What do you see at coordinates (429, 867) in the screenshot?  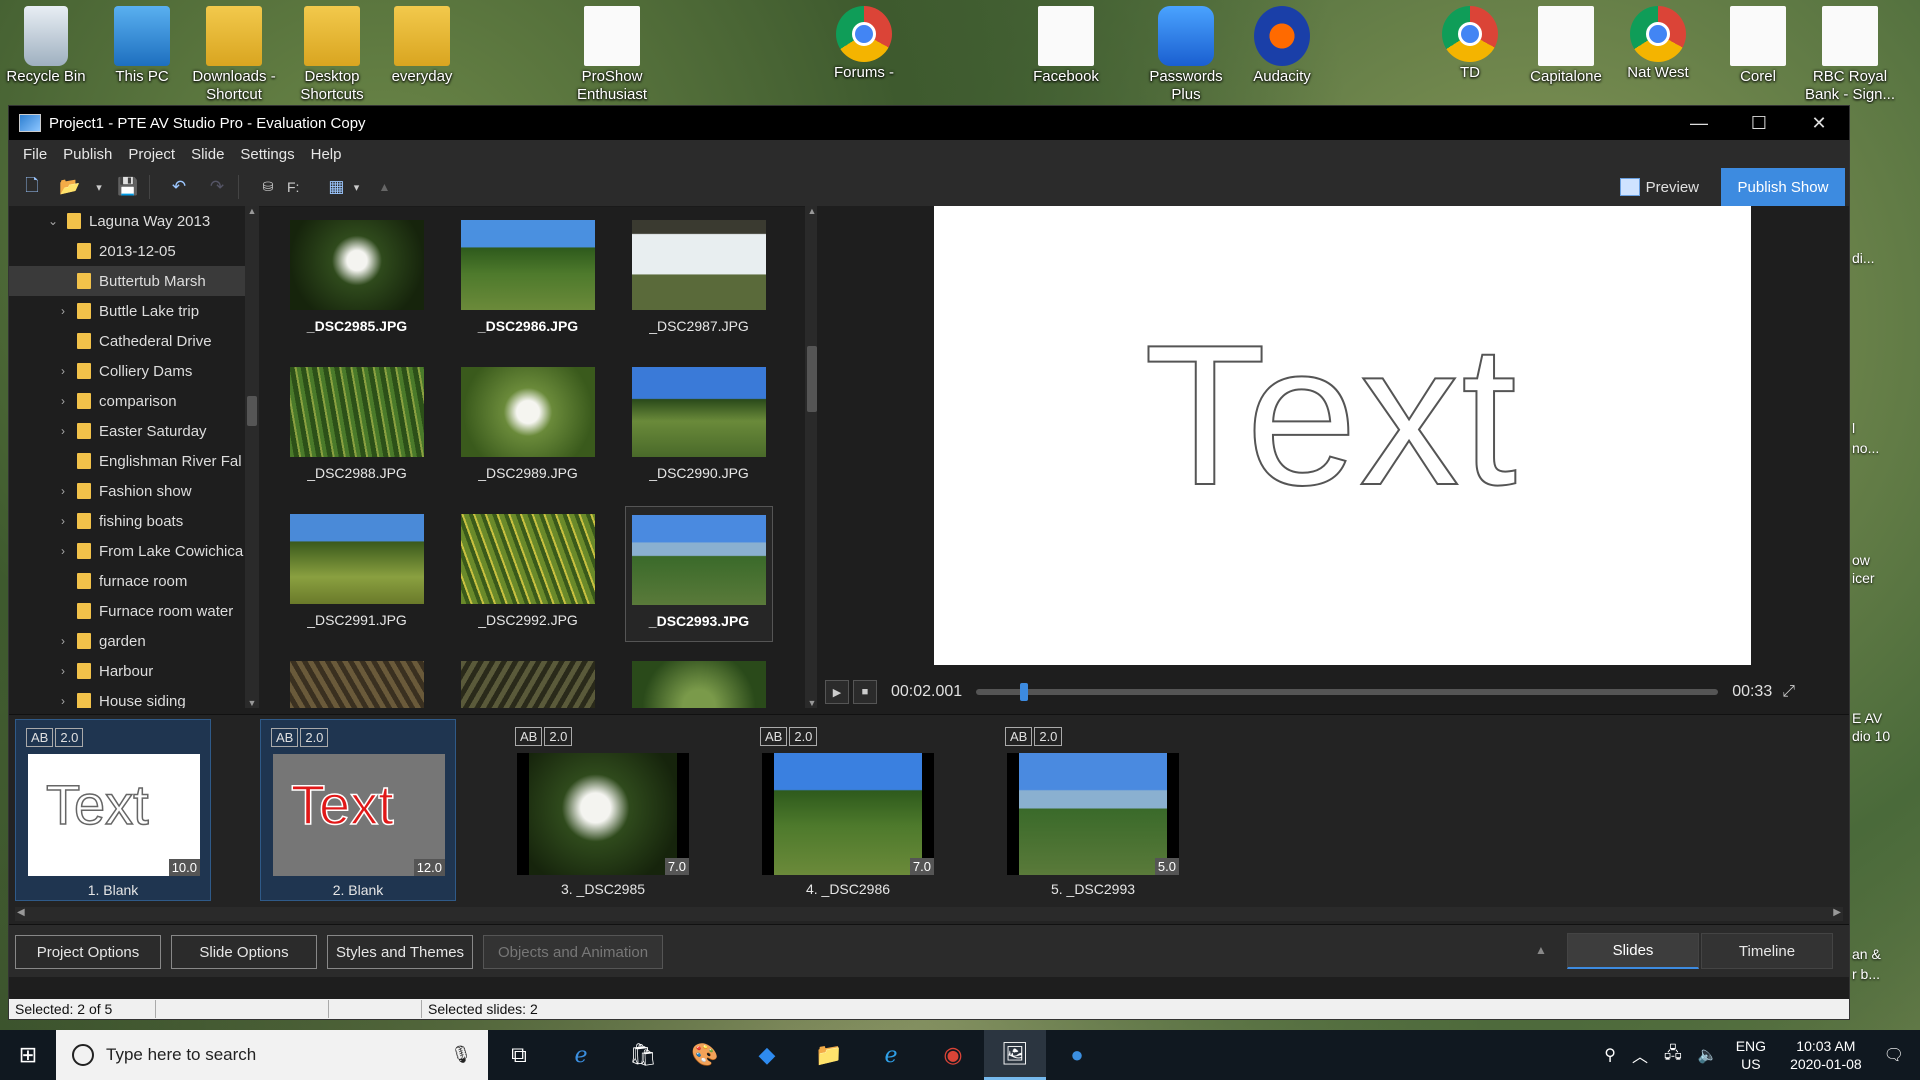 I see `slide-duration: 12.0` at bounding box center [429, 867].